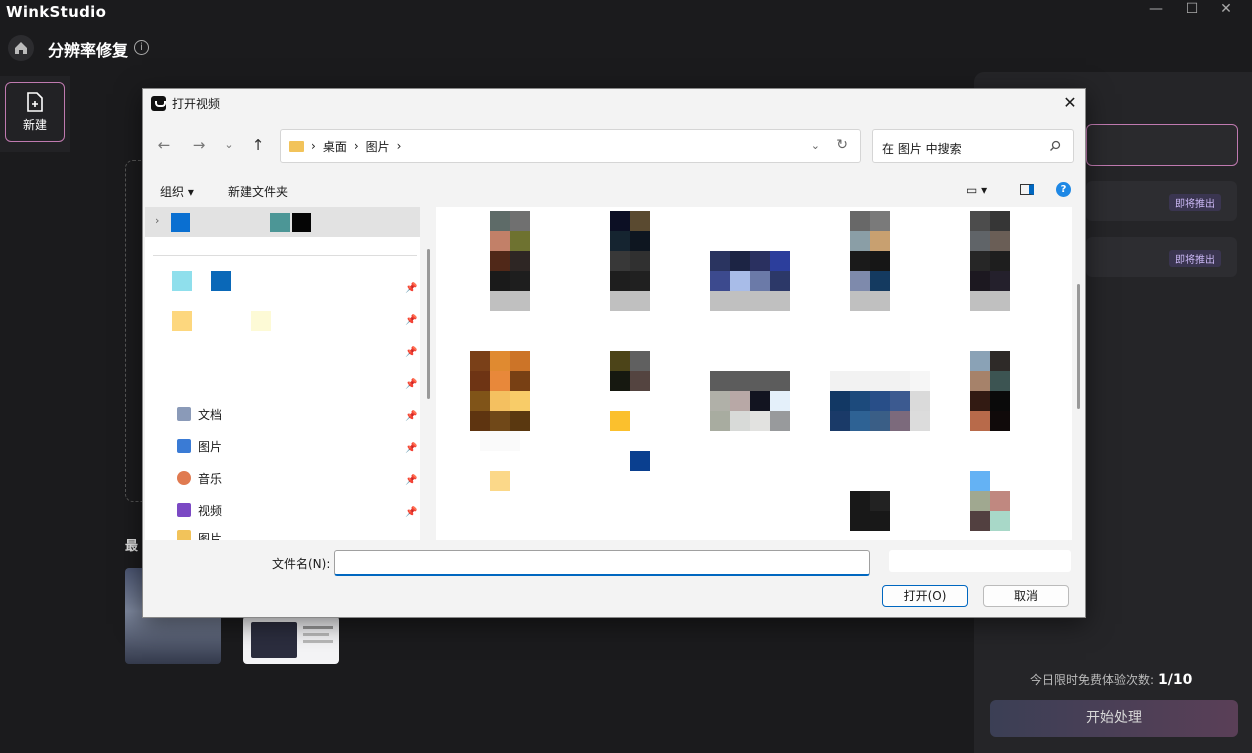 This screenshot has width=1252, height=753. I want to click on quota-label: 今日限时免费体验次数:, so click(1092, 680).